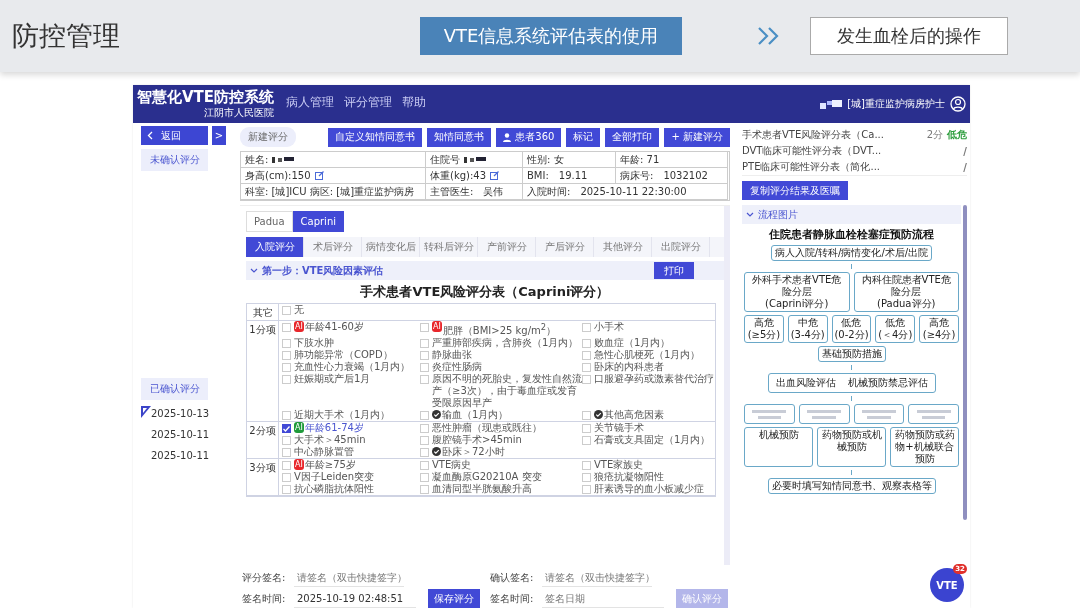 The image size is (1080, 608). What do you see at coordinates (206, 97) in the screenshot?
I see `app-name: 智慧化VTE防控系统` at bounding box center [206, 97].